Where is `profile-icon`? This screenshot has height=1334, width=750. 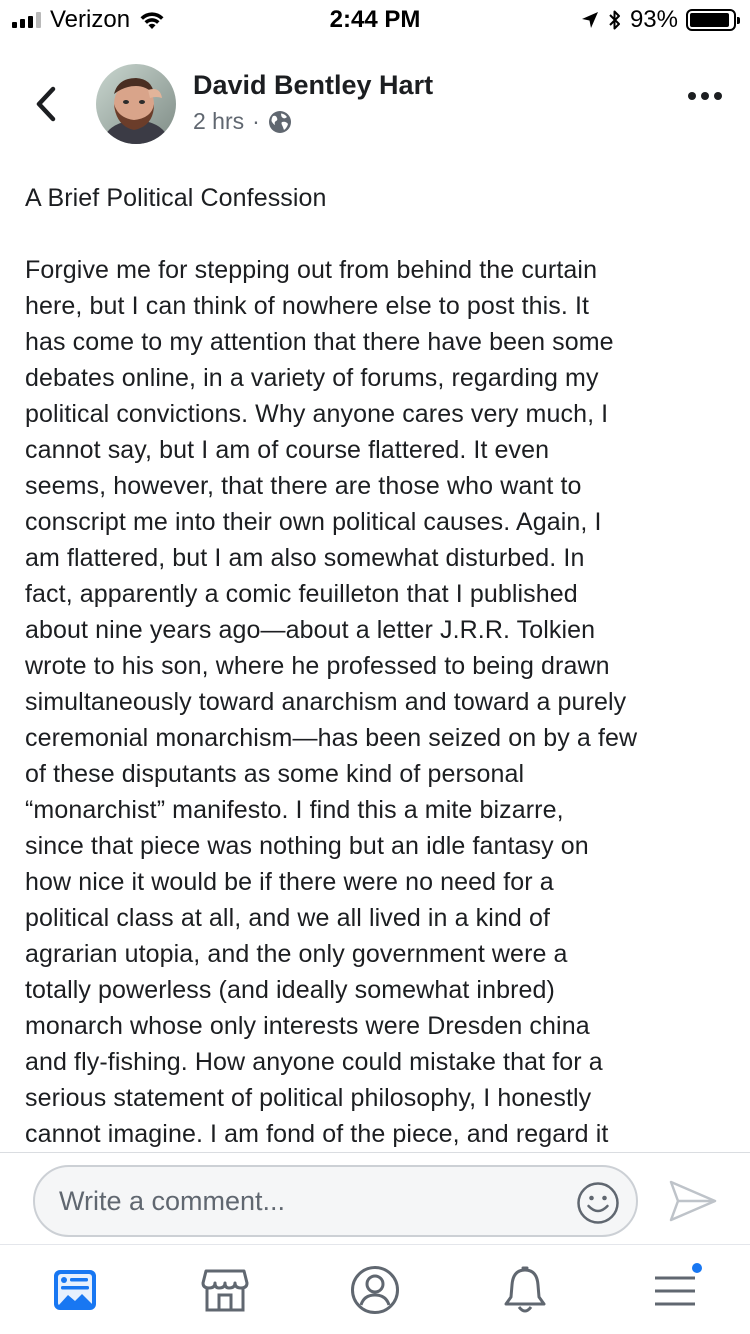
profile-icon is located at coordinates (375, 1290).